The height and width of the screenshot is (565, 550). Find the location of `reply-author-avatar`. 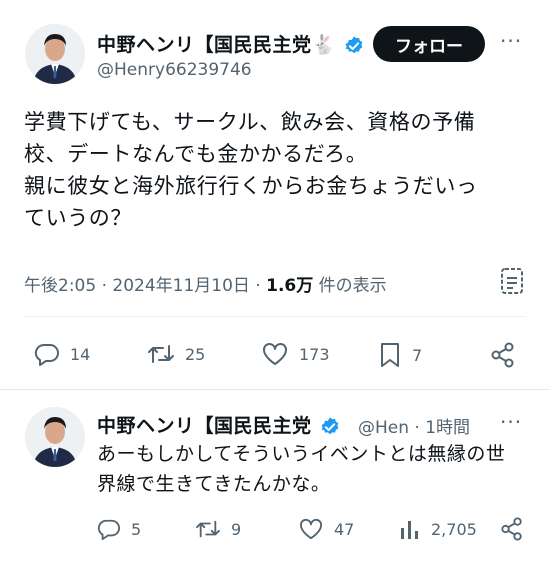

reply-author-avatar is located at coordinates (55, 437).